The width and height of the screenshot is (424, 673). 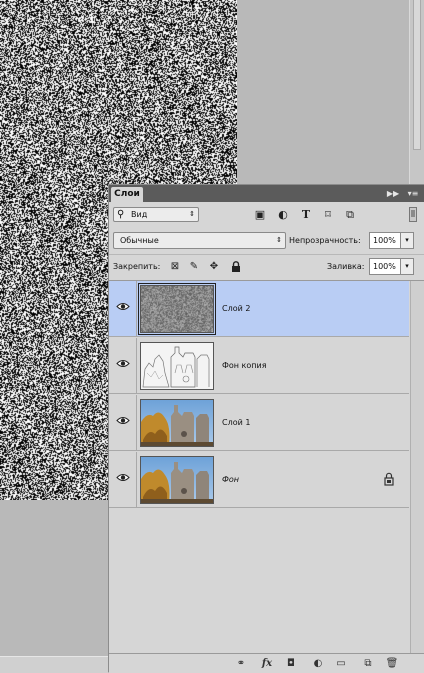 What do you see at coordinates (236, 308) in the screenshot?
I see `layer-name: Слой 2` at bounding box center [236, 308].